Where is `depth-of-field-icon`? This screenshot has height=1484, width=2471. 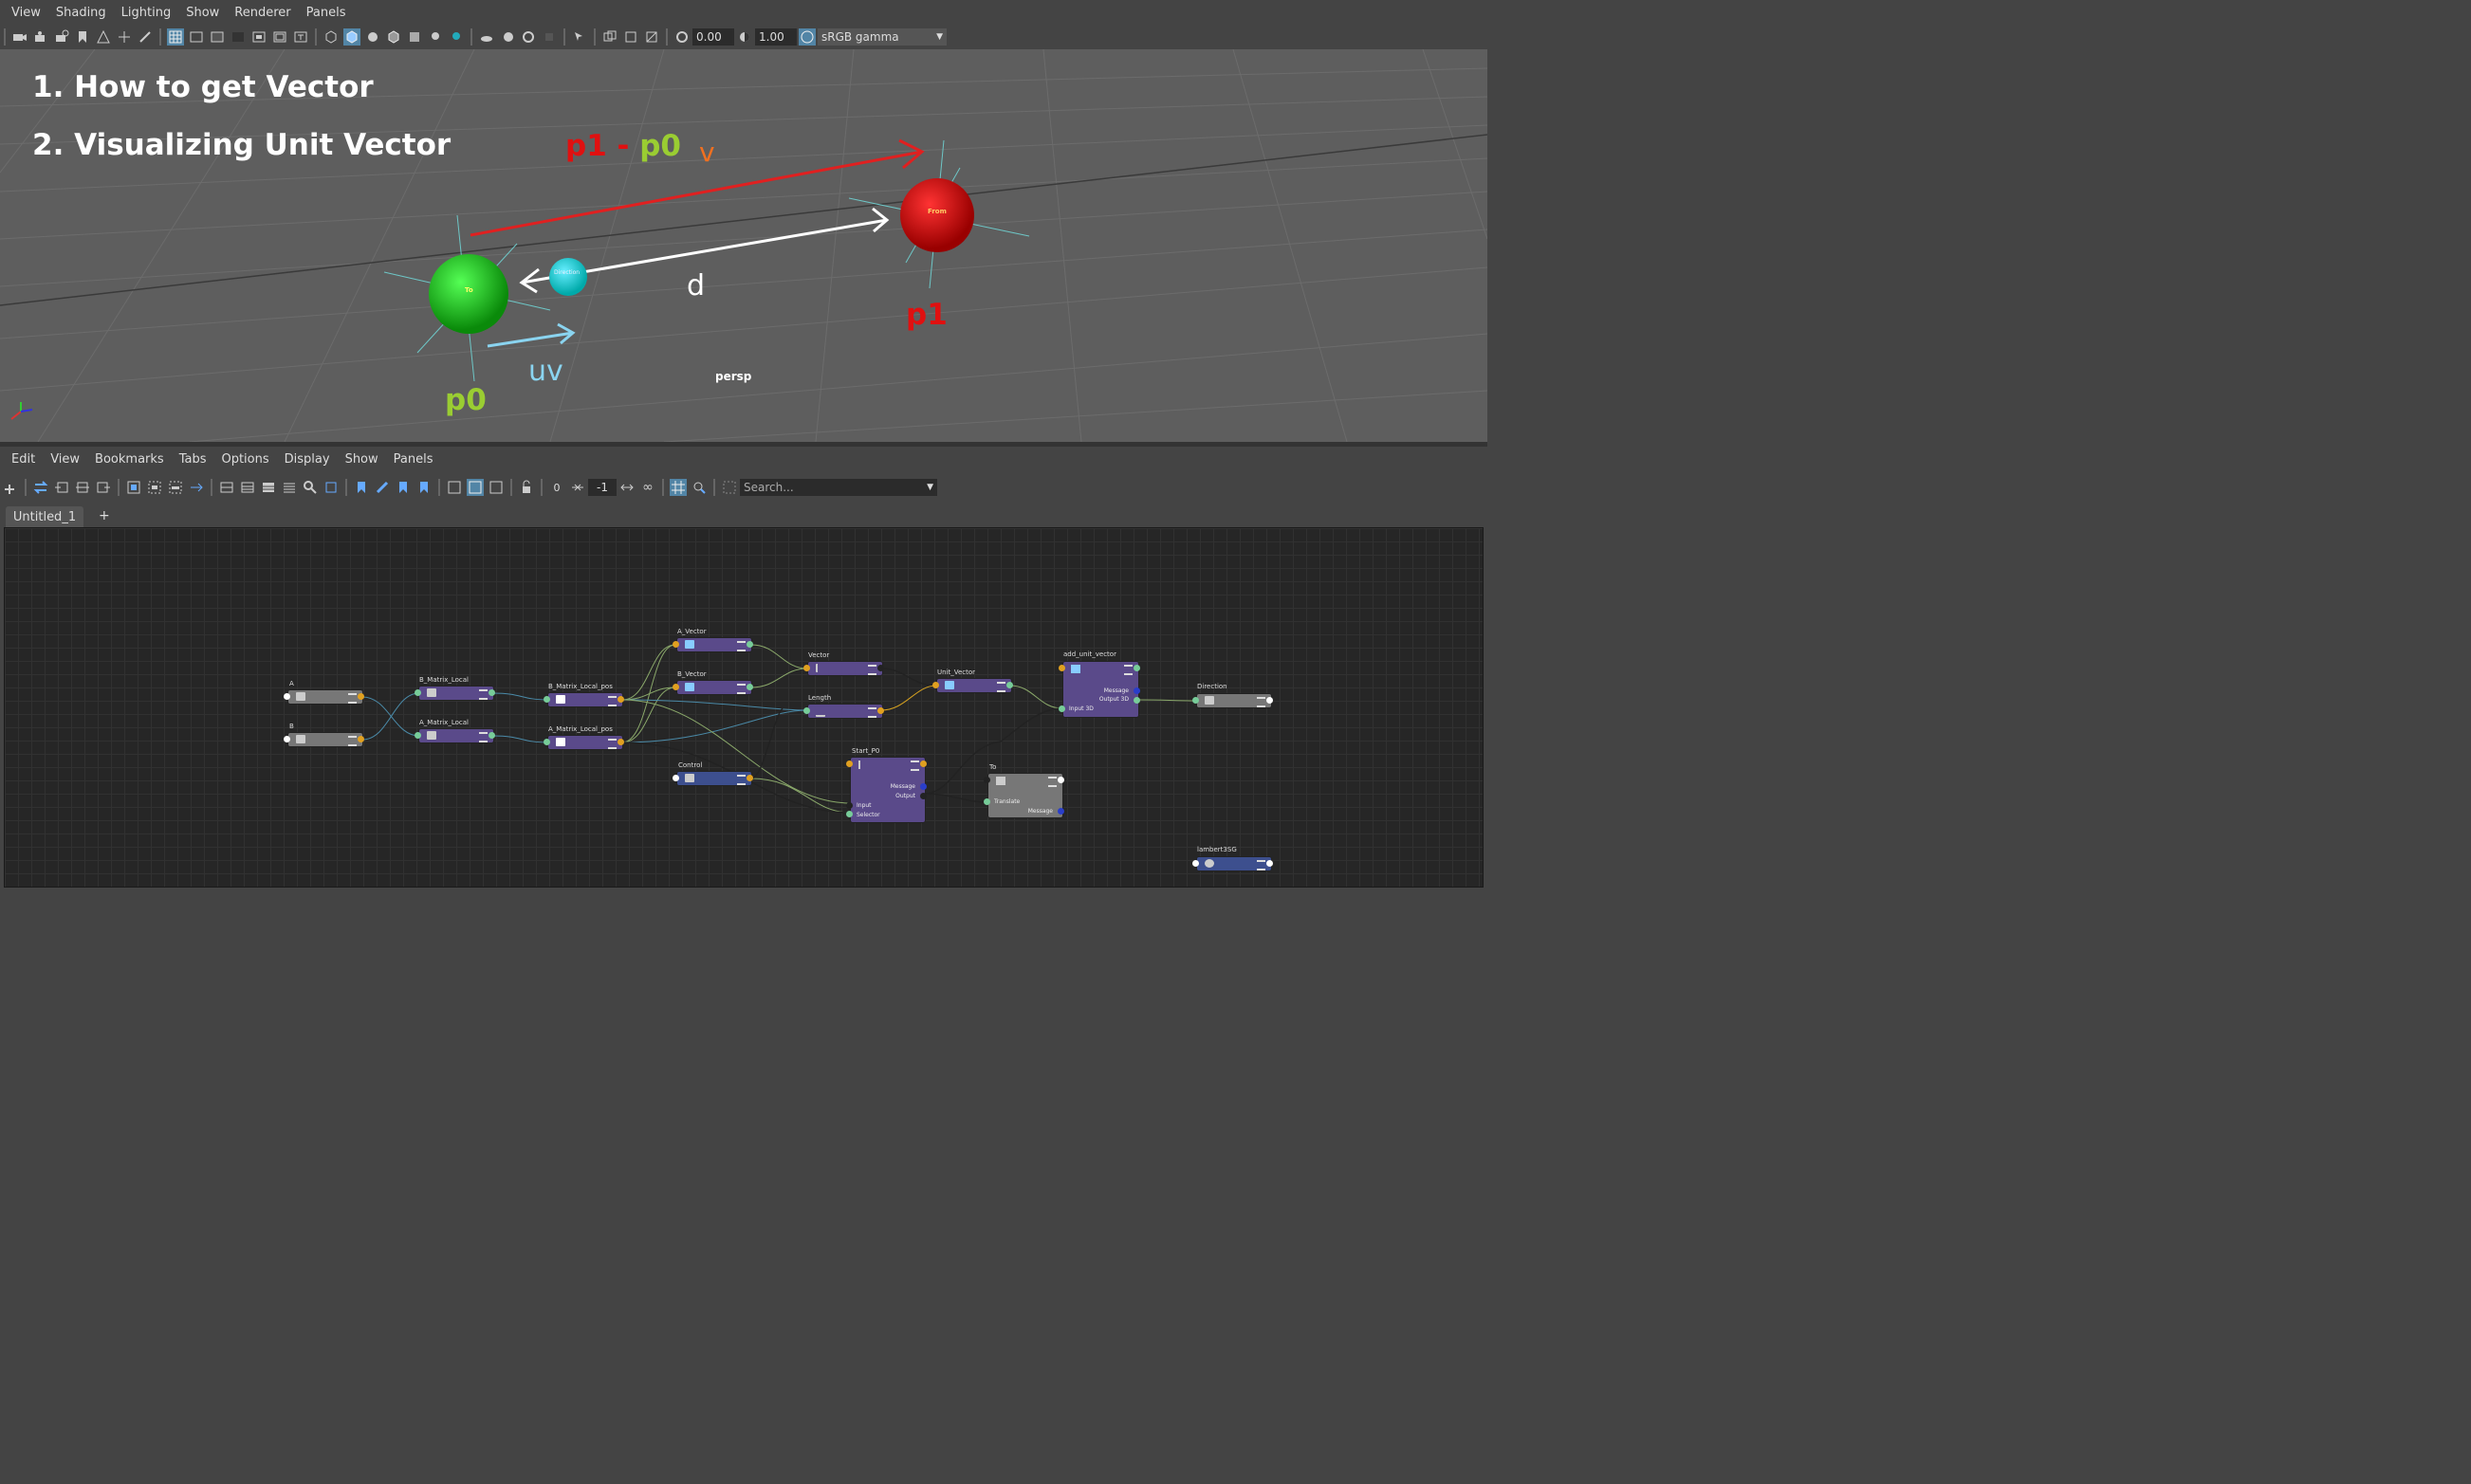 depth-of-field-icon is located at coordinates (549, 37).